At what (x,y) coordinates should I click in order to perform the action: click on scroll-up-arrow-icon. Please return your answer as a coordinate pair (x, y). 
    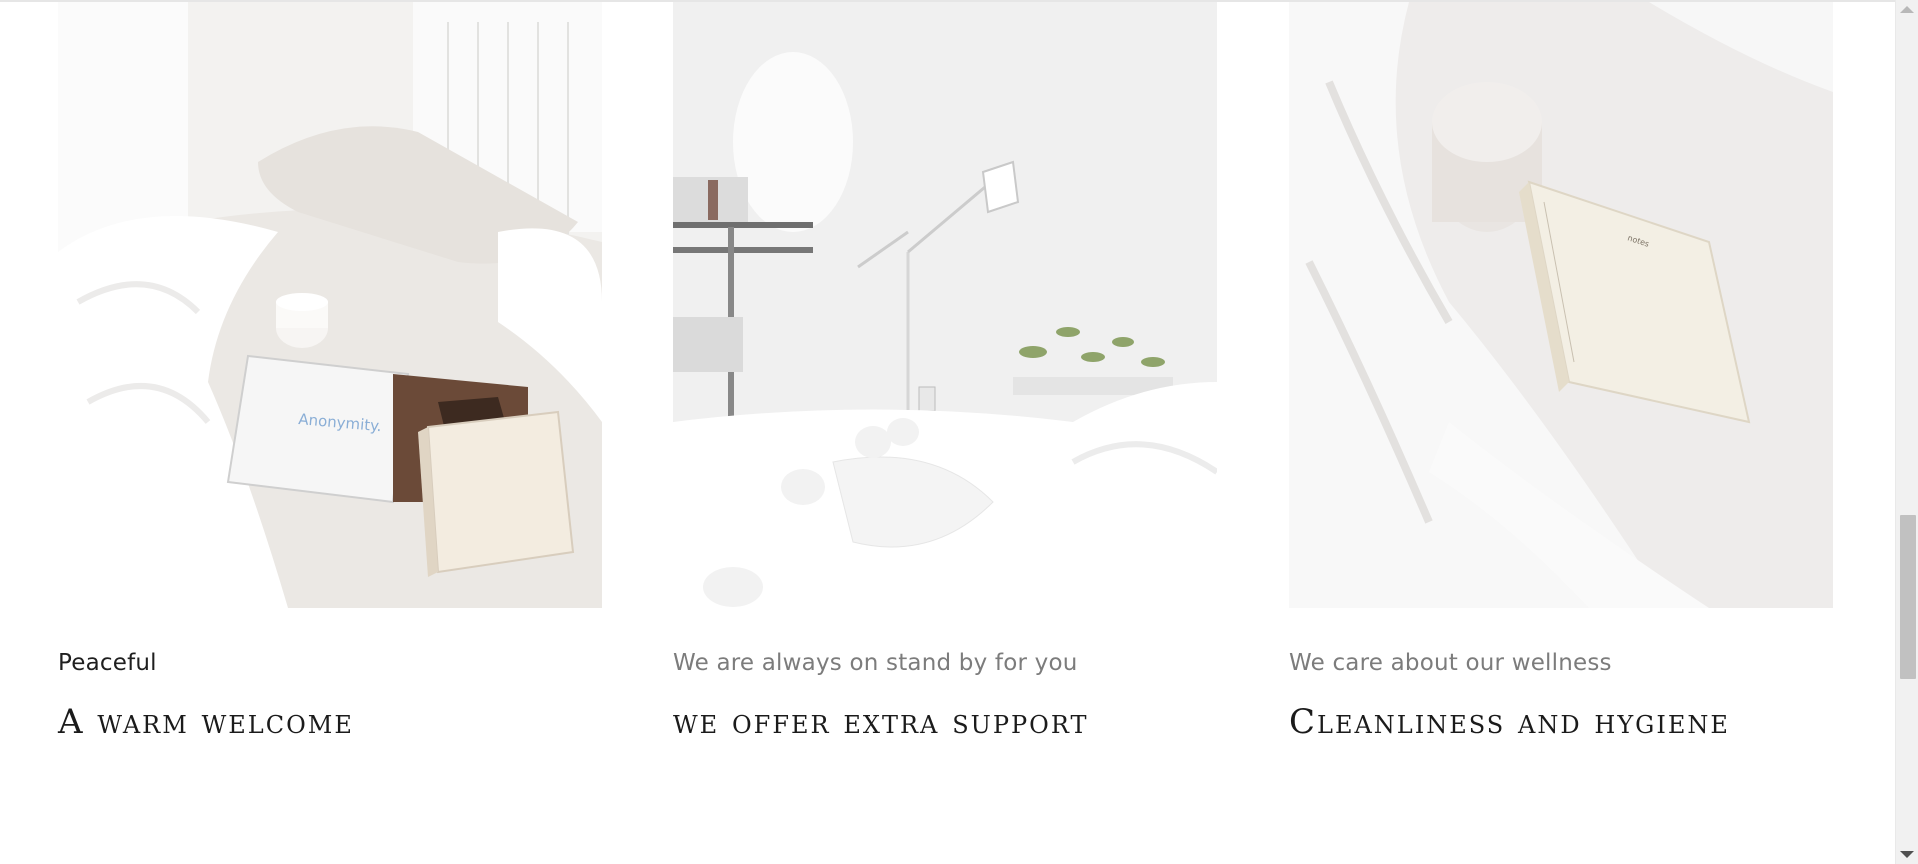
    Looking at the image, I should click on (1907, 9).